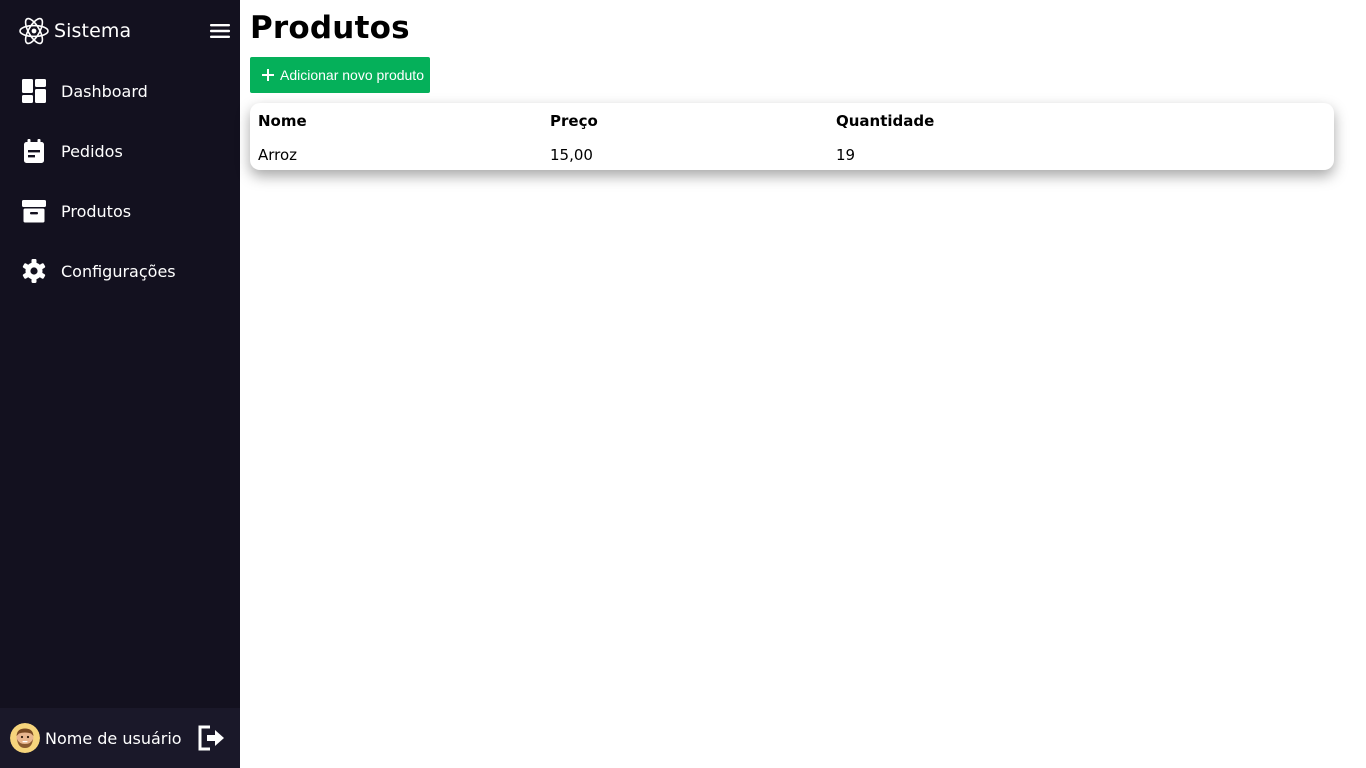 Image resolution: width=1366 pixels, height=768 pixels. I want to click on table-cell-quantidade: 19, so click(845, 155).